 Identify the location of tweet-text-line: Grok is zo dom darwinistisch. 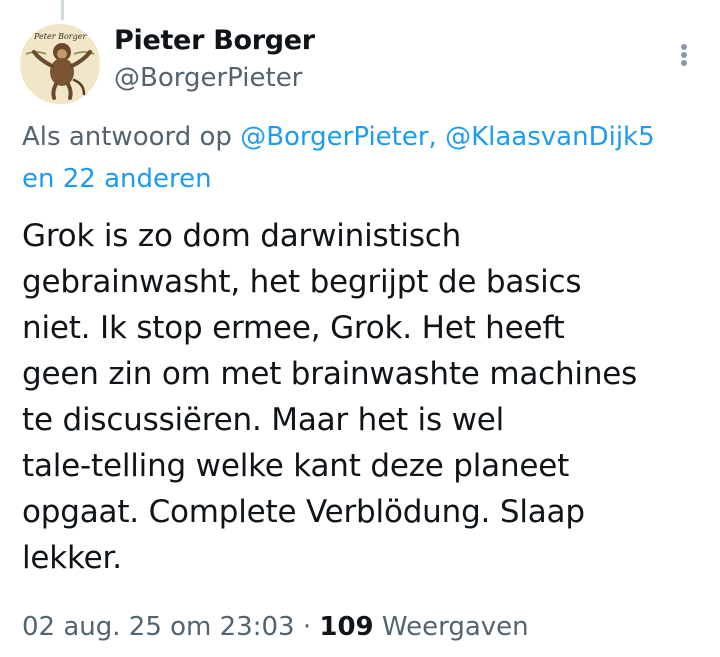
(242, 236).